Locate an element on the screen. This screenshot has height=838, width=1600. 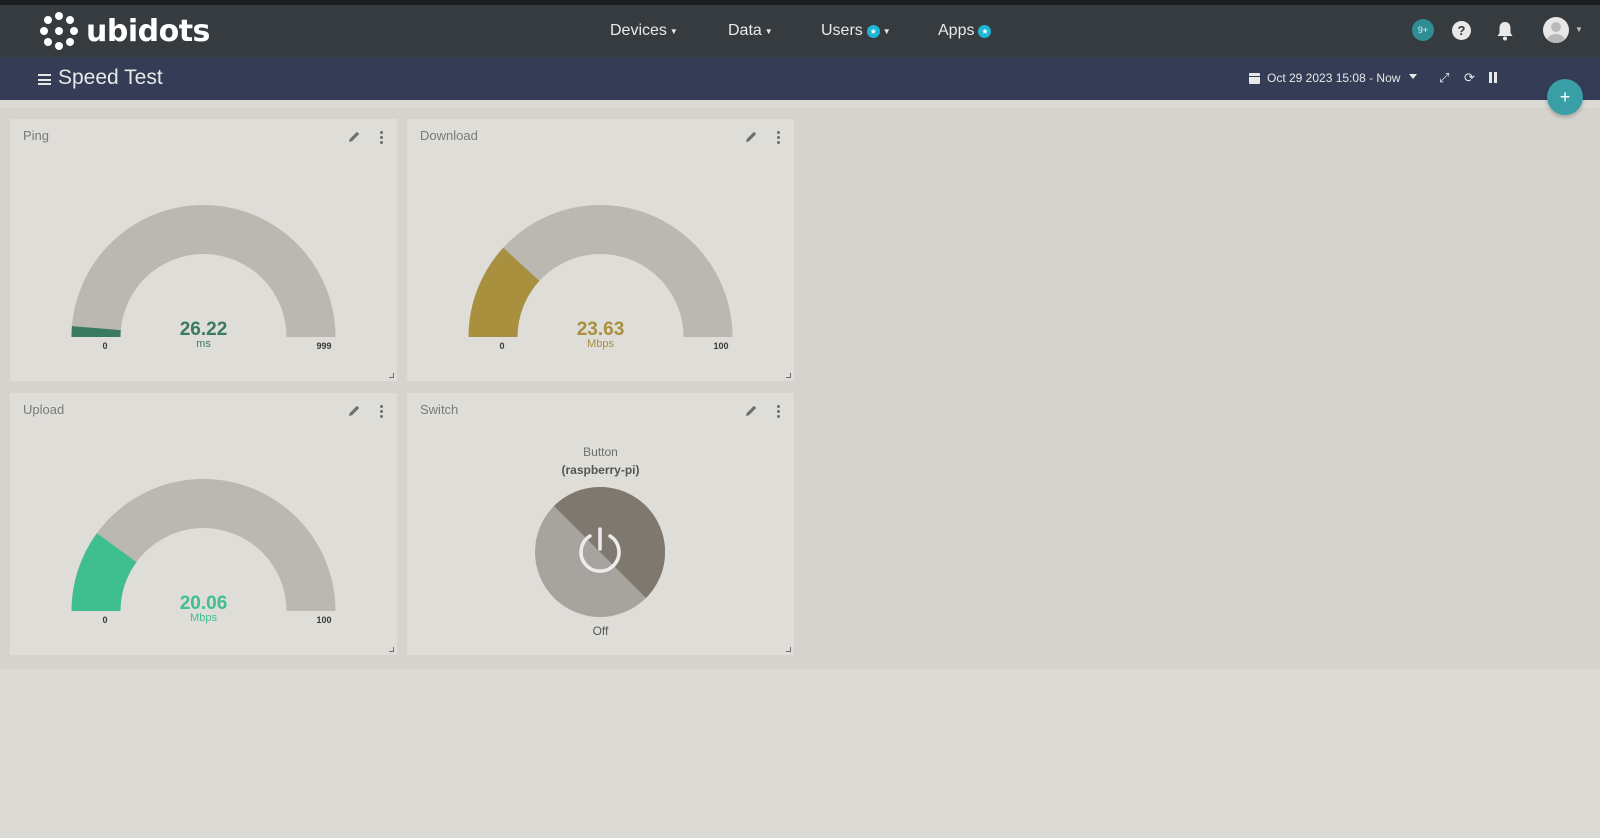
logo-dots-icon is located at coordinates (59, 31).